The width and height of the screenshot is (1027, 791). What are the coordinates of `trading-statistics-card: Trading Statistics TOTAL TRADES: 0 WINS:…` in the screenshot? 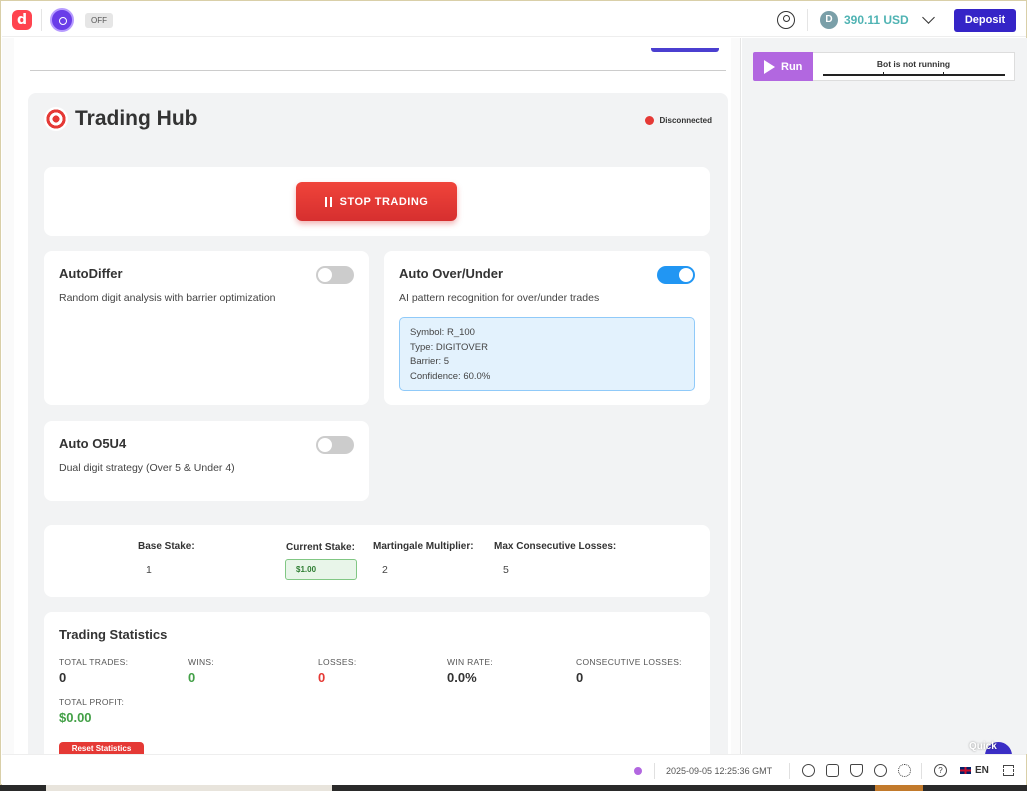 It's located at (377, 683).